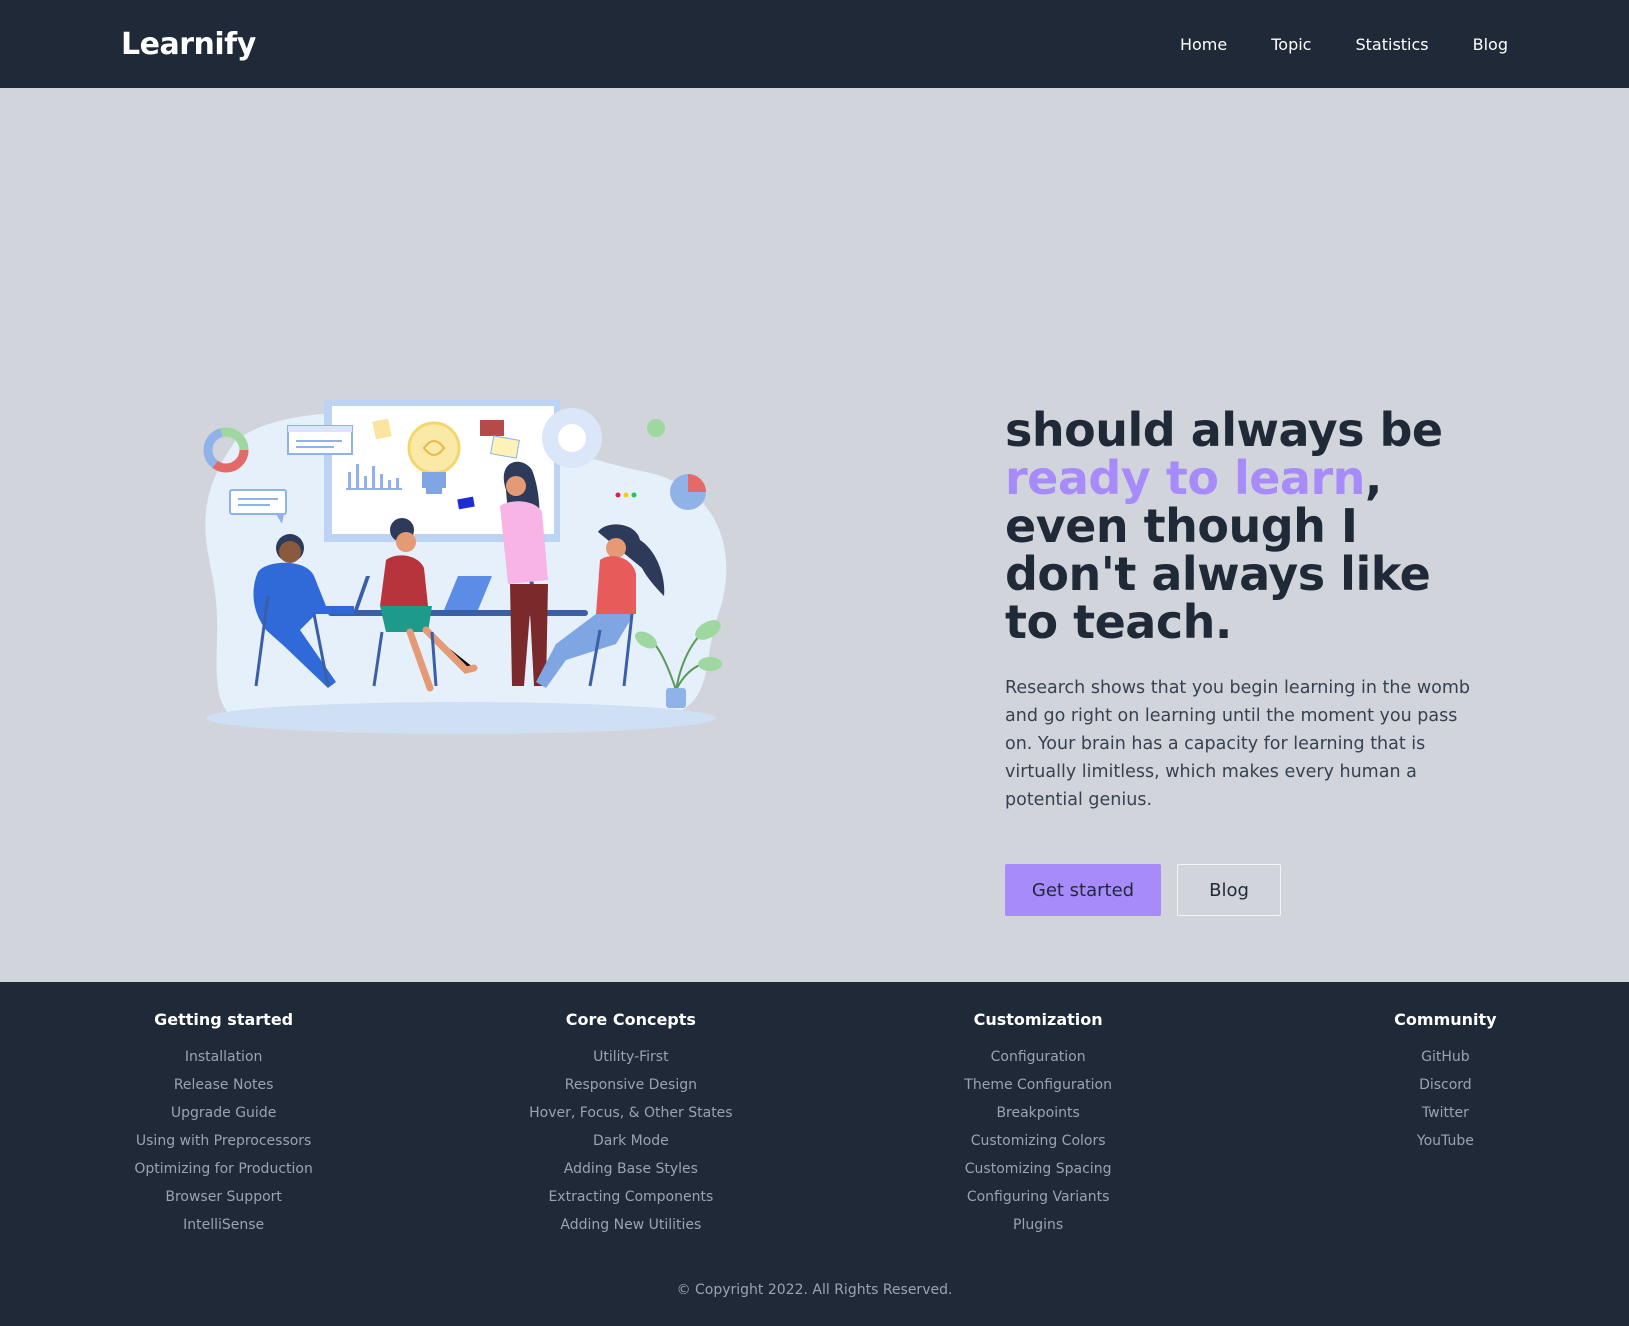 The width and height of the screenshot is (1629, 1326). Describe the element at coordinates (1490, 44) in the screenshot. I see `nav-blog: Blog` at that location.